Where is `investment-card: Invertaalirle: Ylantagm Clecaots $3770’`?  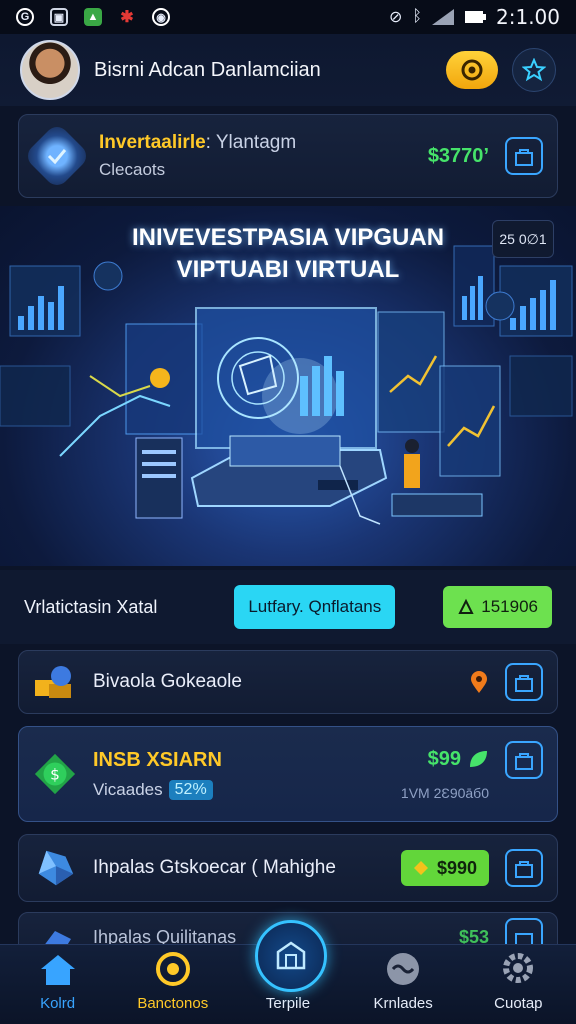 investment-card: Invertaalirle: Ylantagm Clecaots $3770’ is located at coordinates (288, 156).